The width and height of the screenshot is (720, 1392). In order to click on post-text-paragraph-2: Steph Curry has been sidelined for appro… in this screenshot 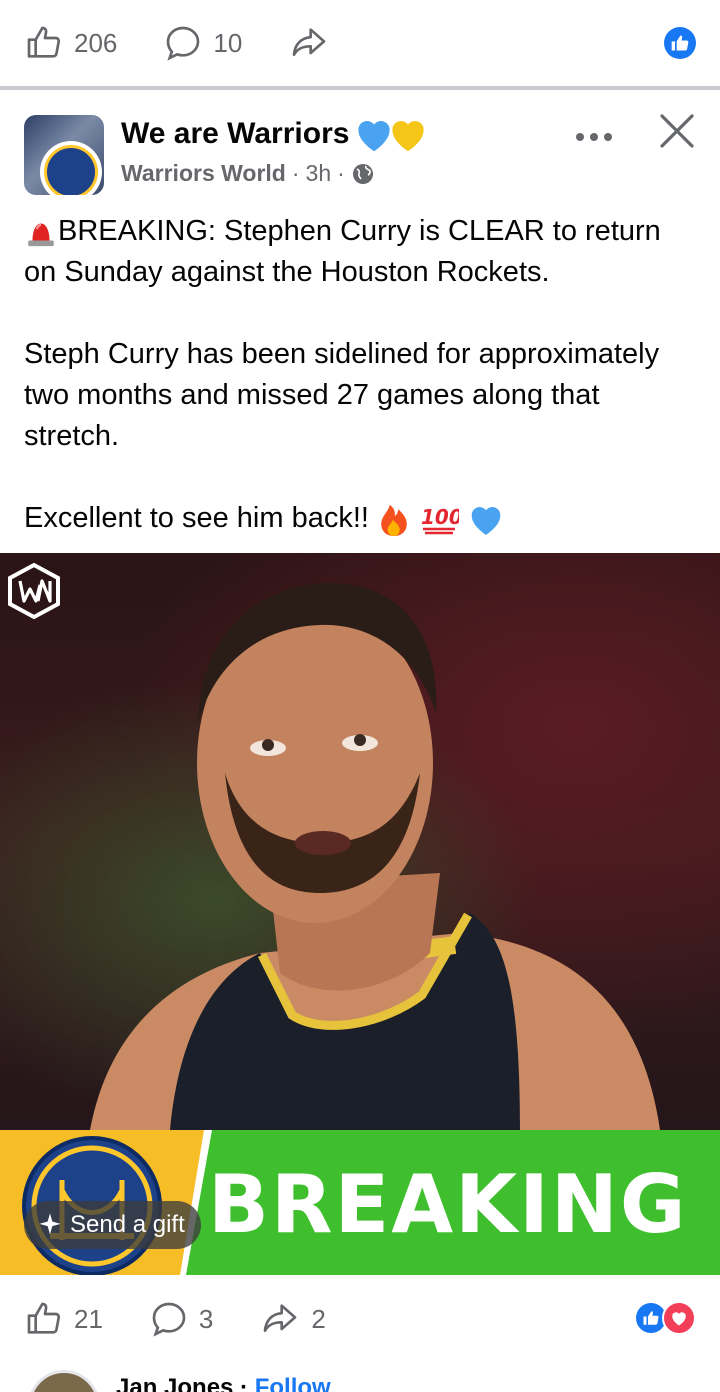, I will do `click(342, 395)`.